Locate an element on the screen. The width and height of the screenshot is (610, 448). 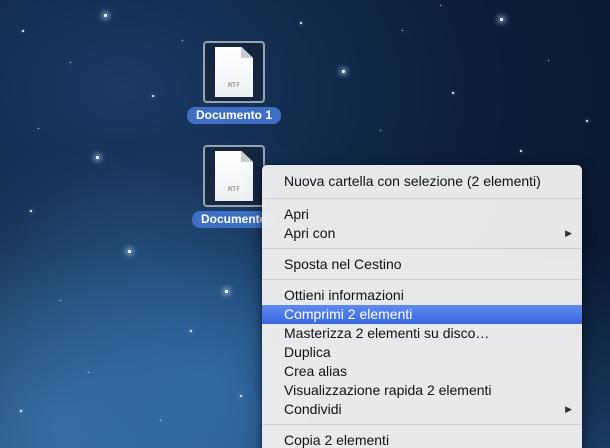
desktop-file-documento-1: RTF Documento 1 is located at coordinates (234, 82).